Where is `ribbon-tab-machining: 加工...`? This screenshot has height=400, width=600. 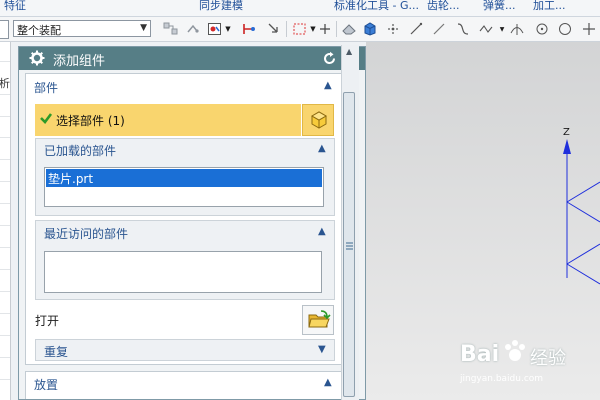 ribbon-tab-machining: 加工... is located at coordinates (549, 6).